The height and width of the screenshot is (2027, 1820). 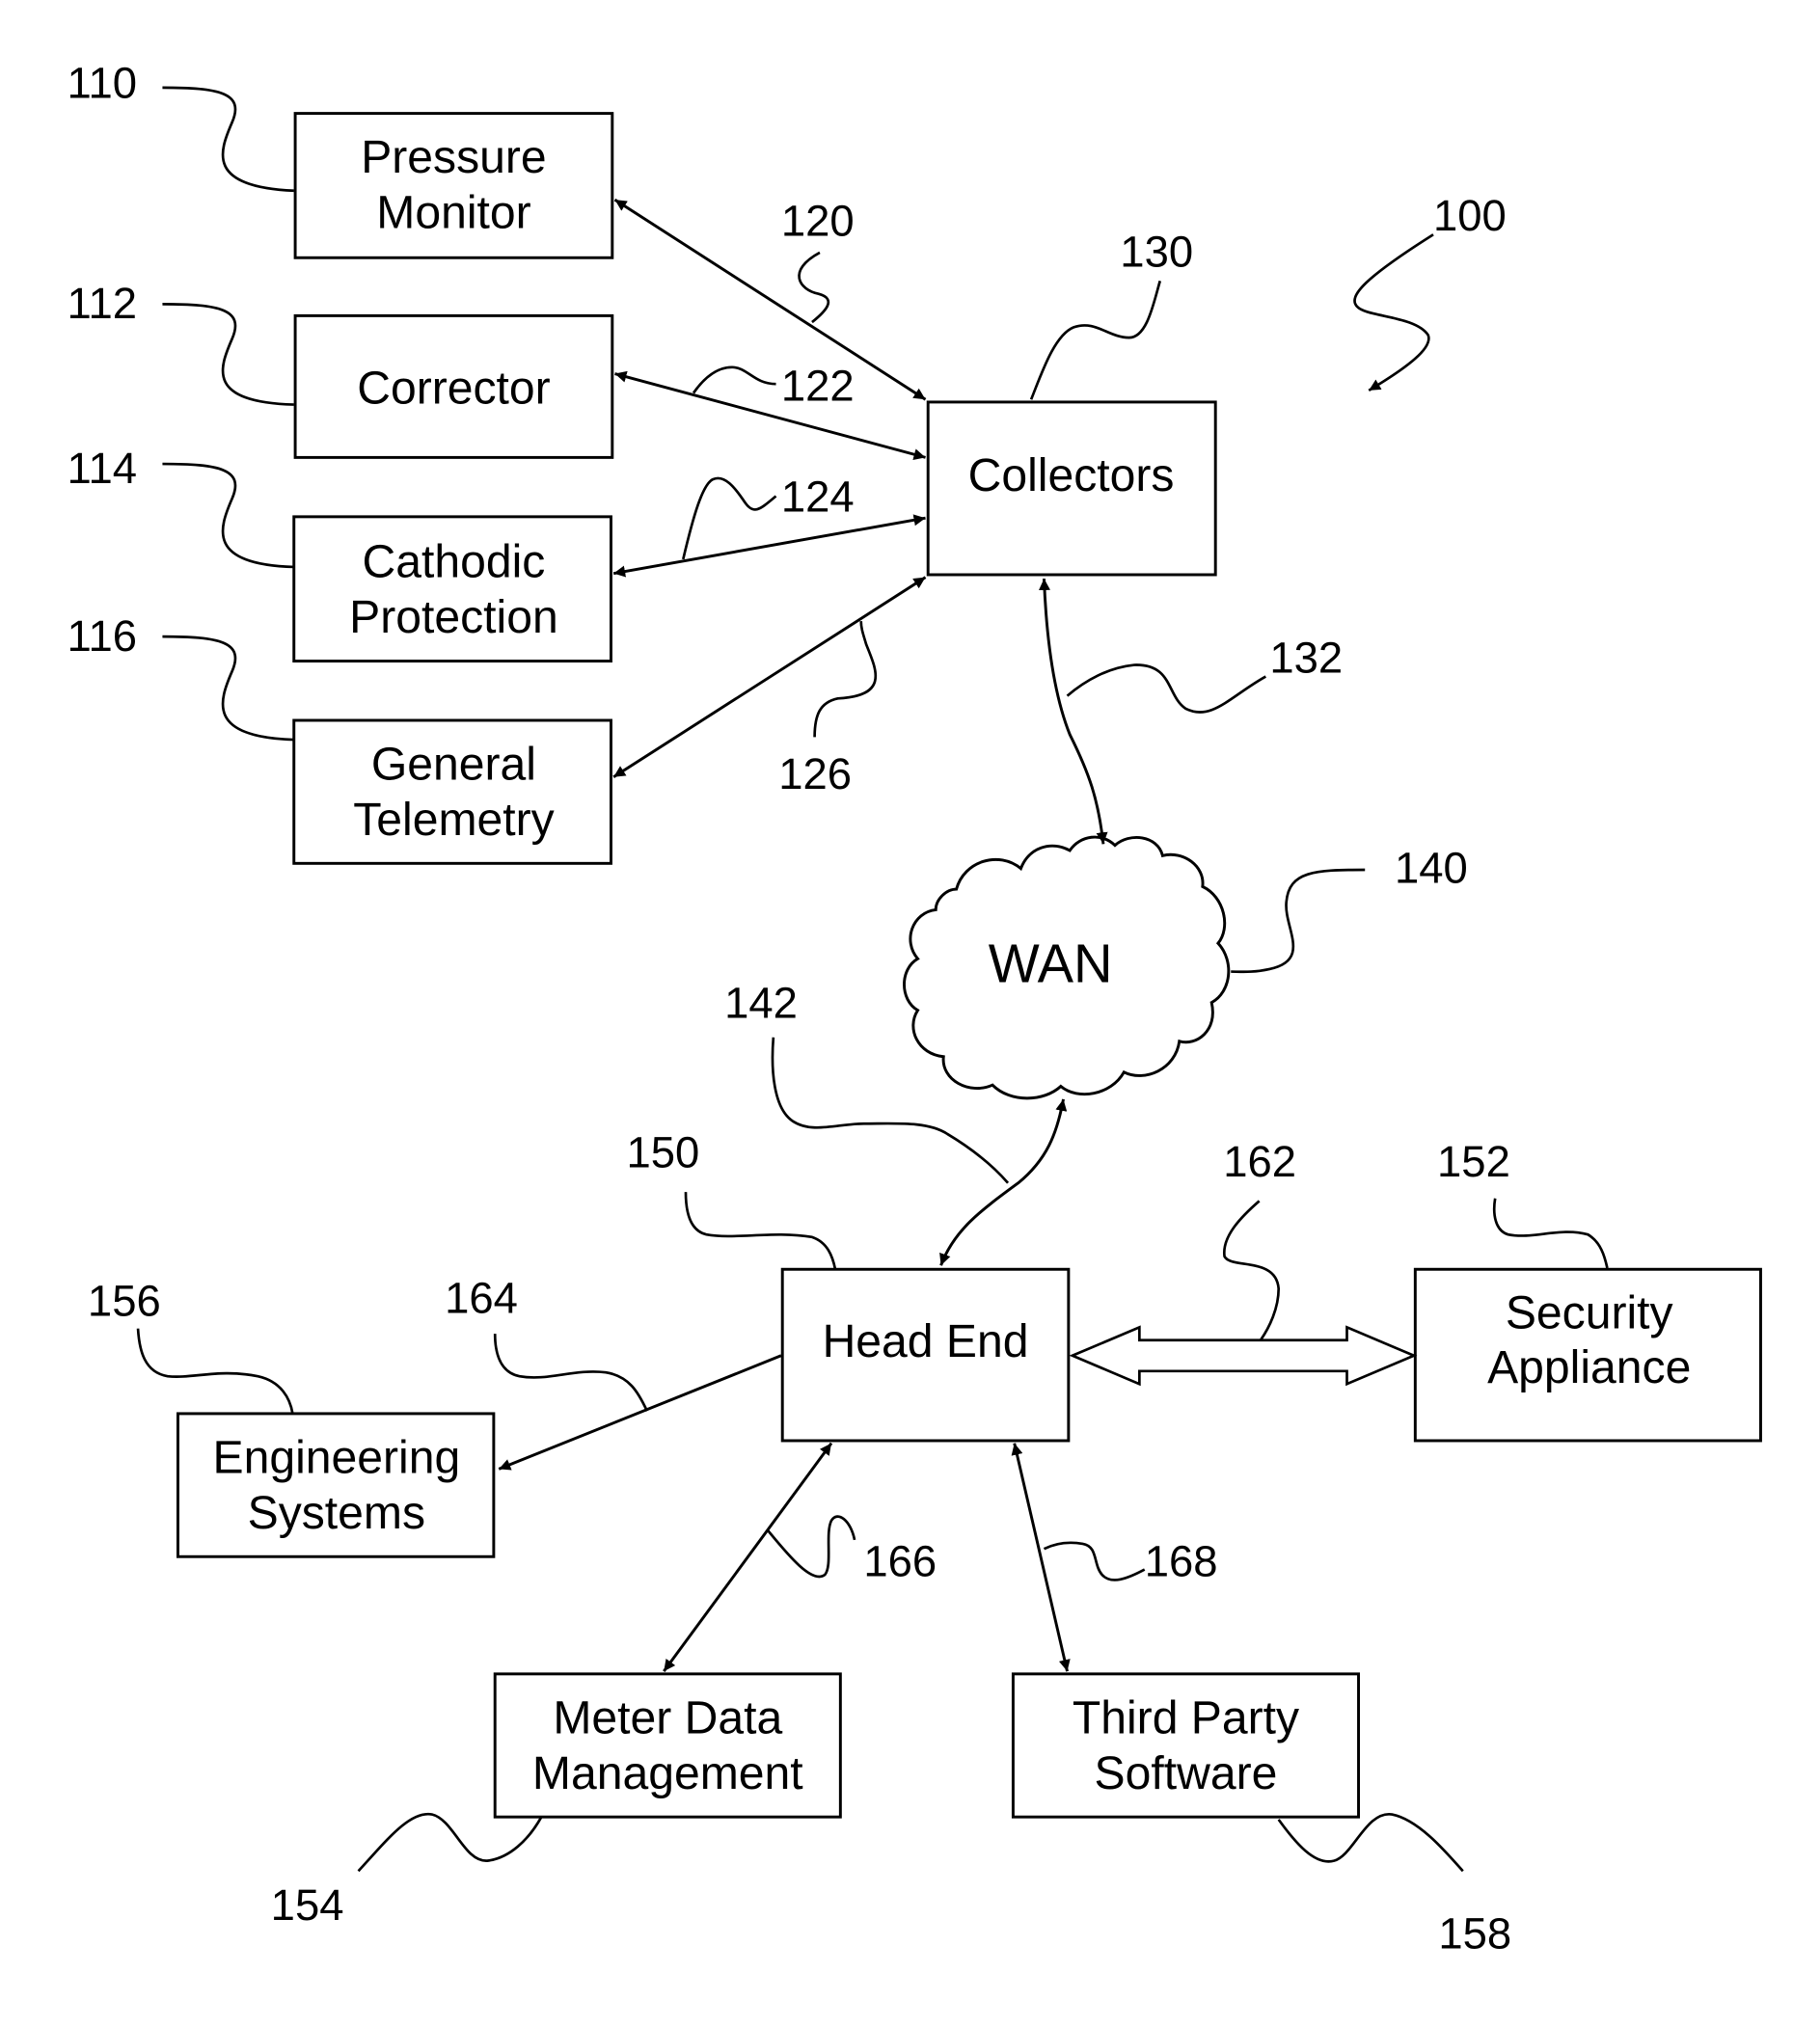 What do you see at coordinates (454, 764) in the screenshot?
I see `general-telemetry-label-line1: General` at bounding box center [454, 764].